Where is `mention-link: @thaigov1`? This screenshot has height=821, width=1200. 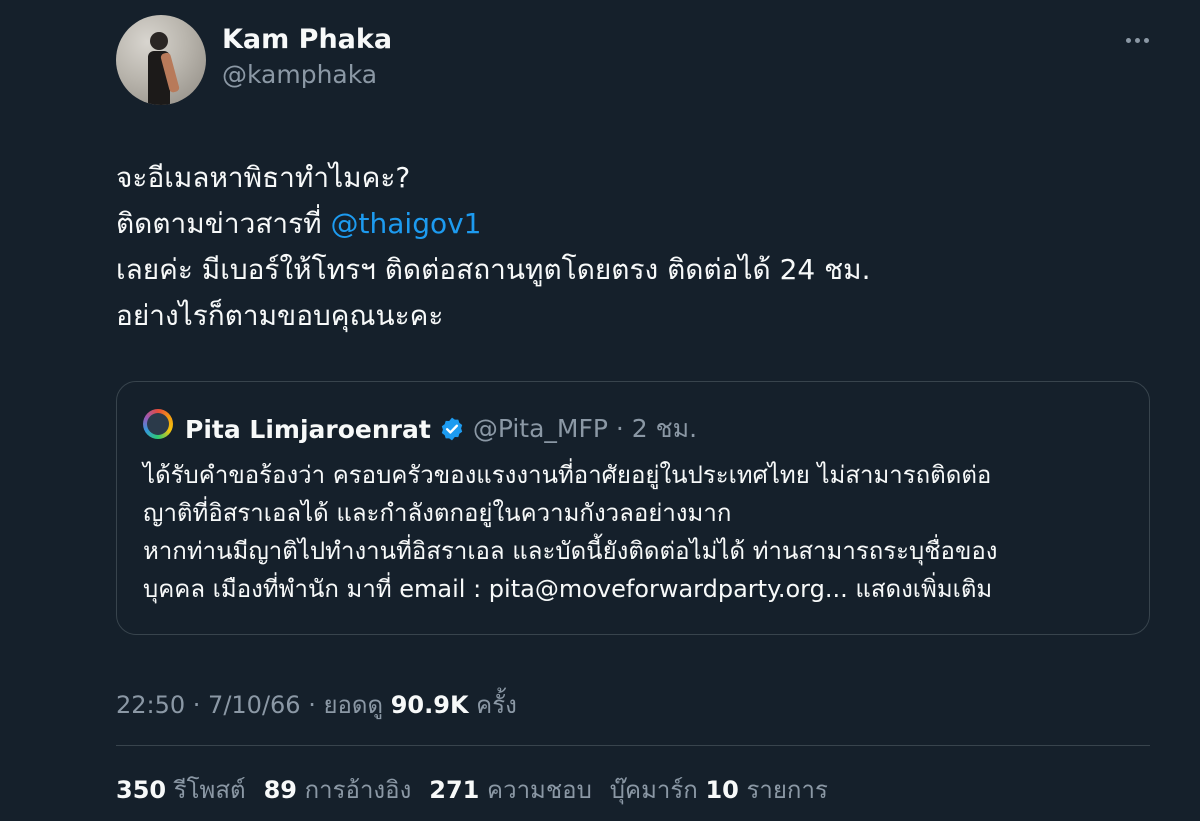 mention-link: @thaigov1 is located at coordinates (406, 223).